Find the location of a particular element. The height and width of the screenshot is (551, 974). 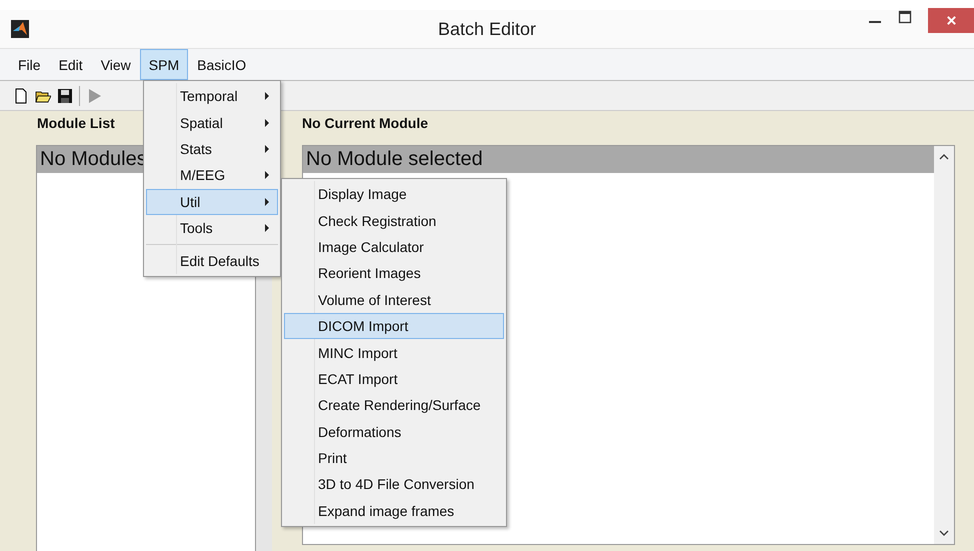

scroll-up-icon is located at coordinates (944, 157).